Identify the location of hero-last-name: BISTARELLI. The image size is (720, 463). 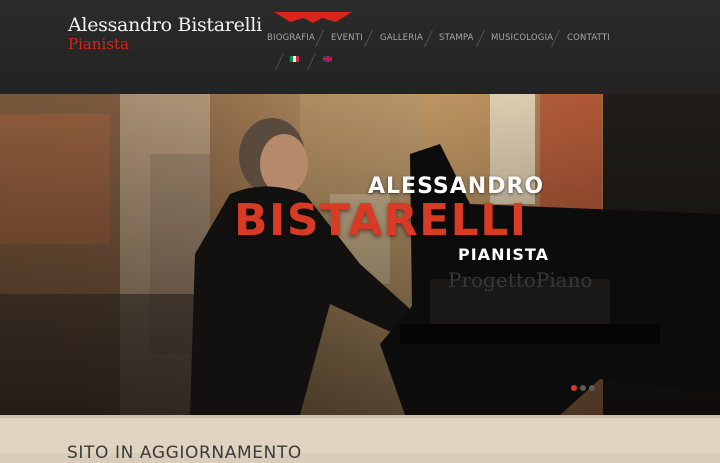
(381, 220).